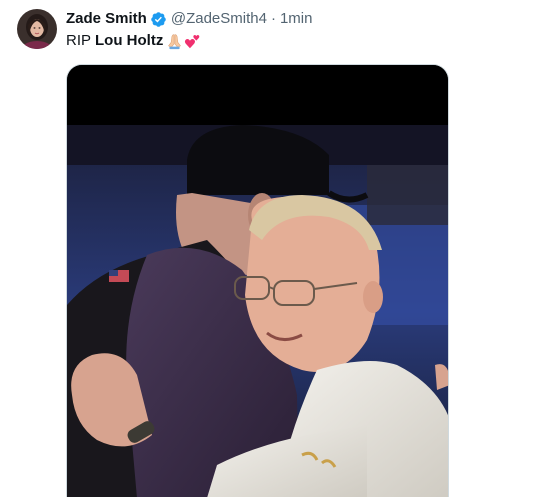 This screenshot has width=535, height=497. Describe the element at coordinates (296, 19) in the screenshot. I see `timestamp: 1min` at that location.